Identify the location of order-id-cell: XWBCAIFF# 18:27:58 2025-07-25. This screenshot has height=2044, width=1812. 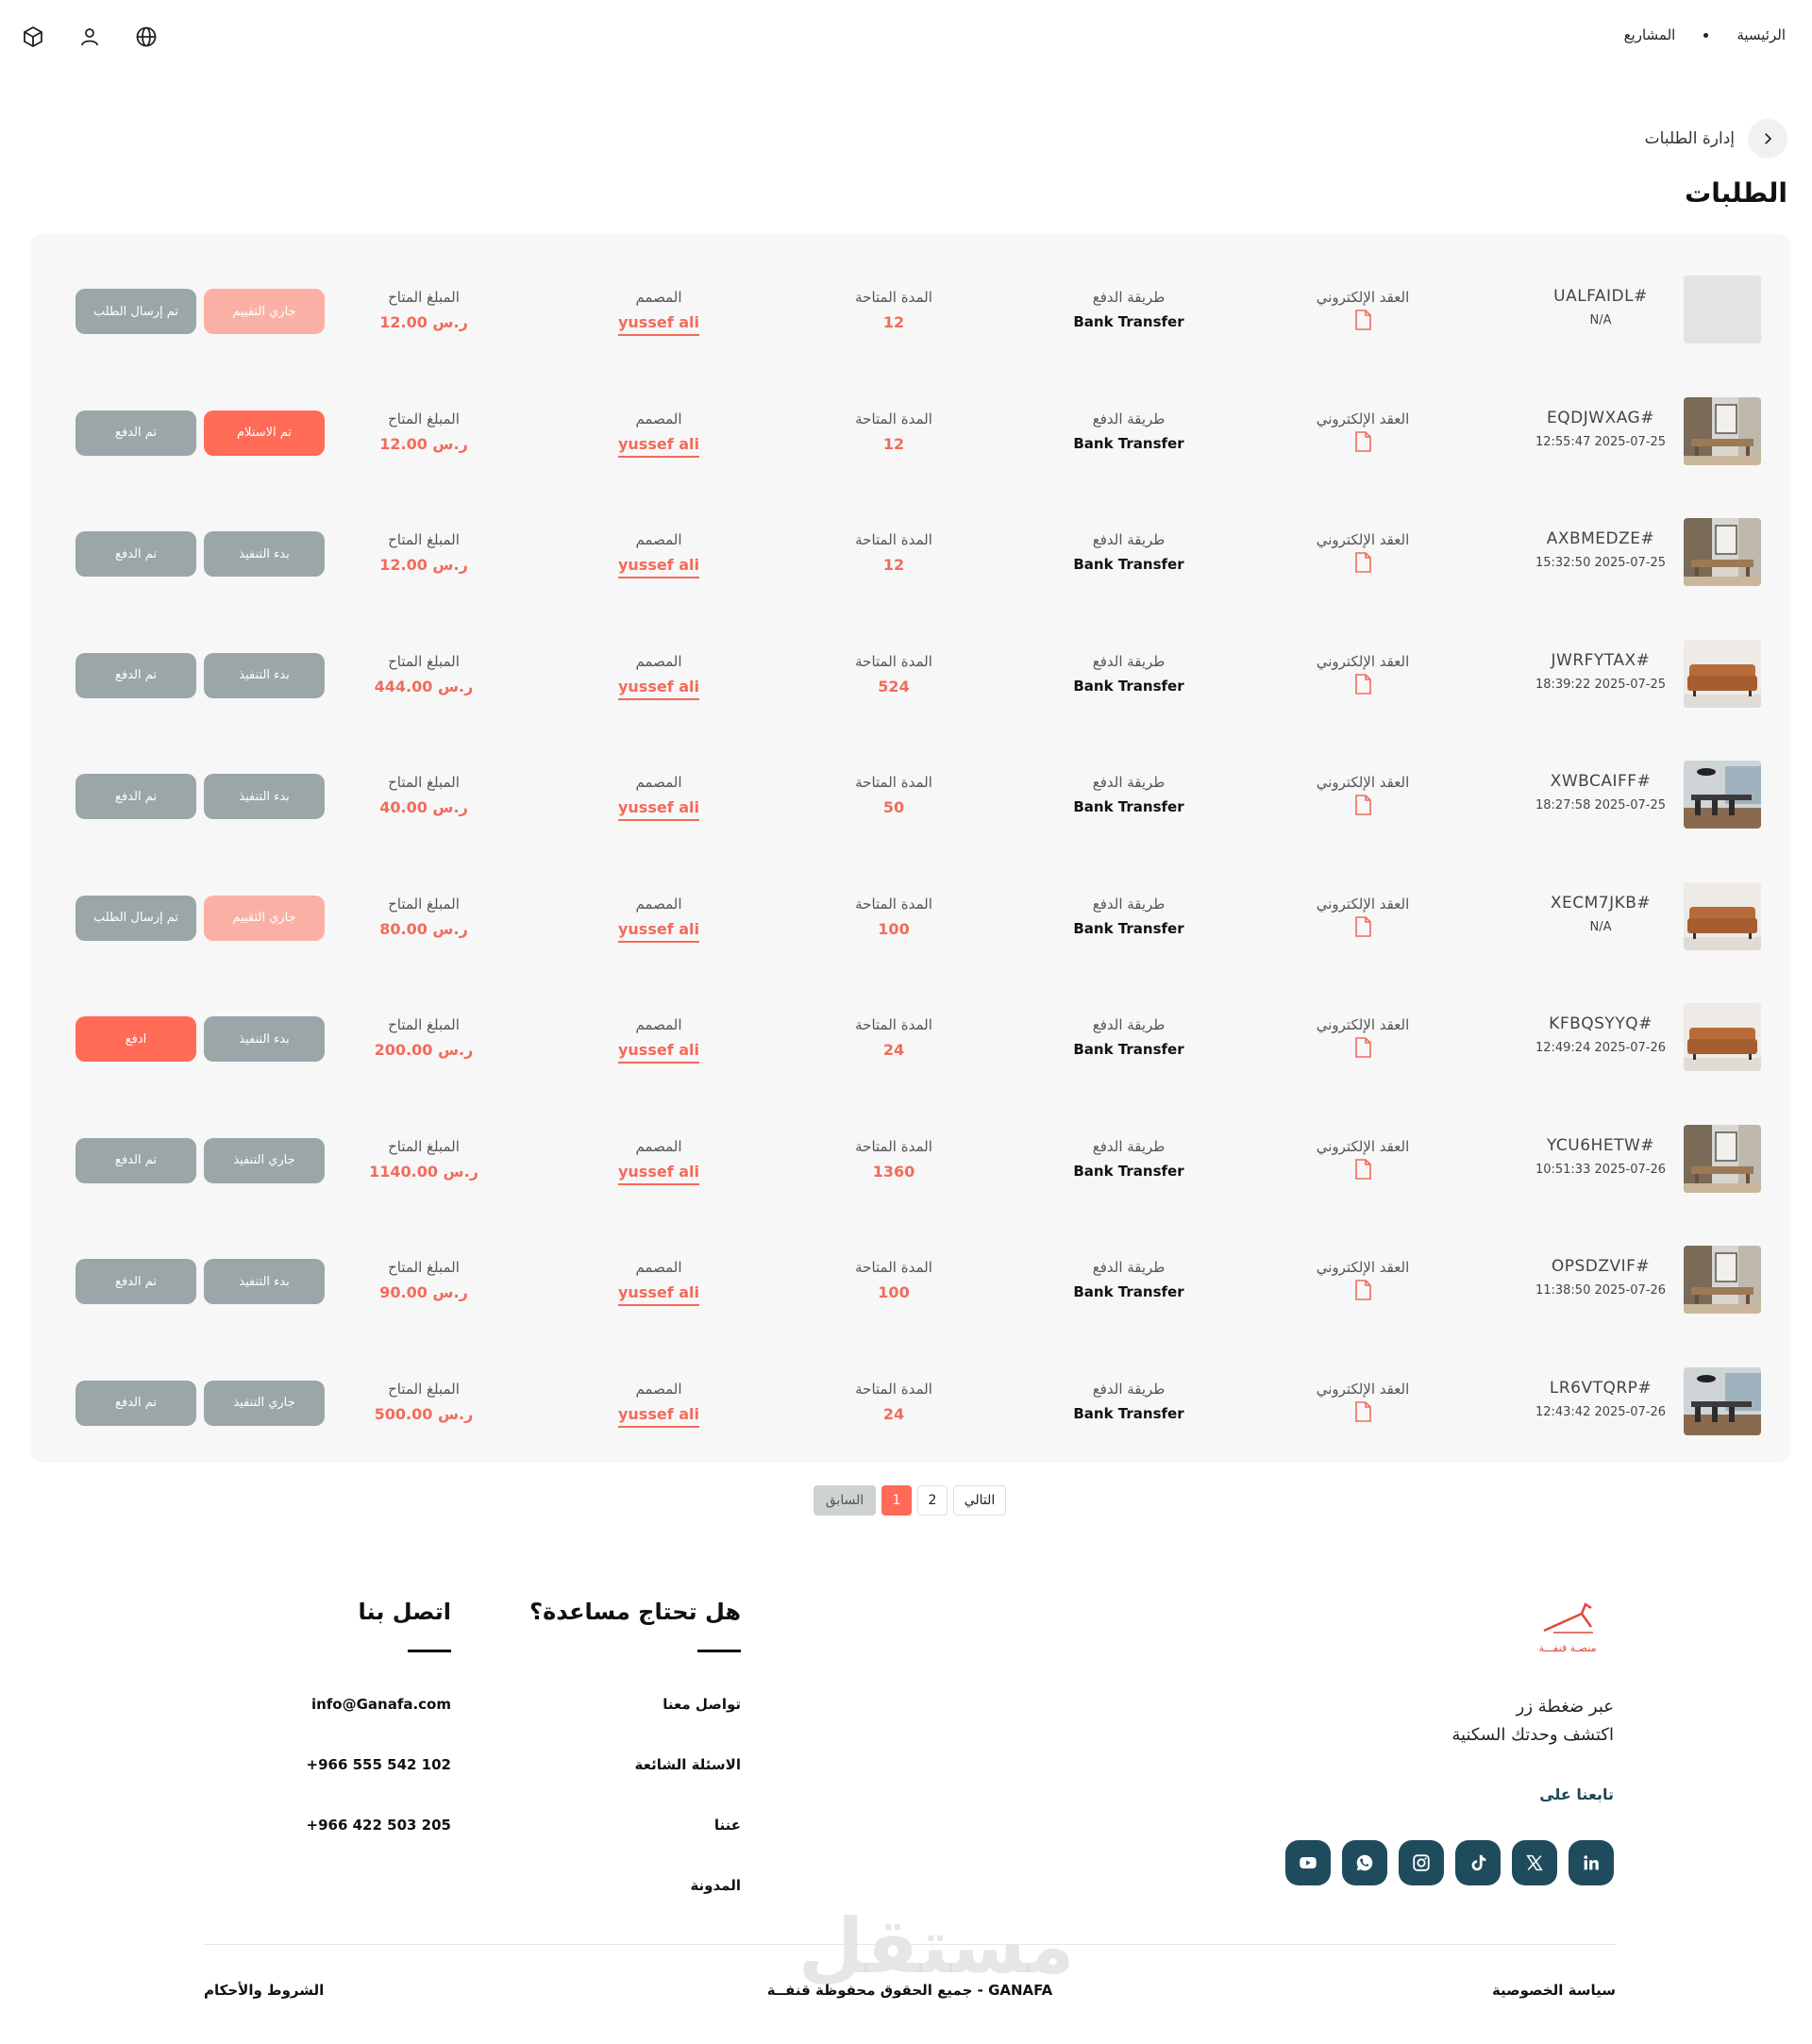
(1601, 792).